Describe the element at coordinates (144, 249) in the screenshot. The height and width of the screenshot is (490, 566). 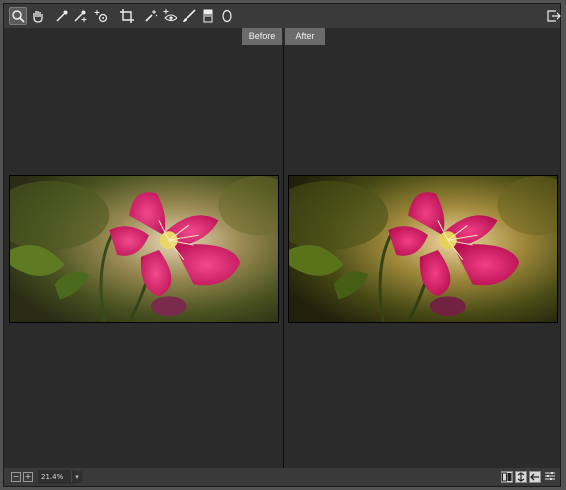
I see `before-photo` at that location.